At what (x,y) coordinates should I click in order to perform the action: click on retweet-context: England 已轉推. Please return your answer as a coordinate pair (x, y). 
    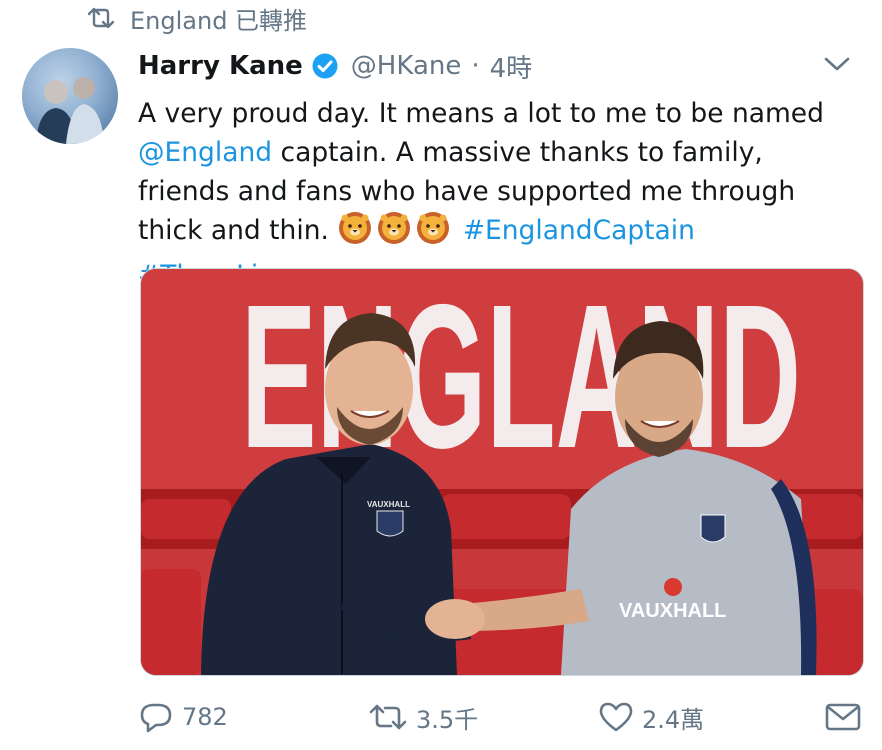
    Looking at the image, I should click on (196, 18).